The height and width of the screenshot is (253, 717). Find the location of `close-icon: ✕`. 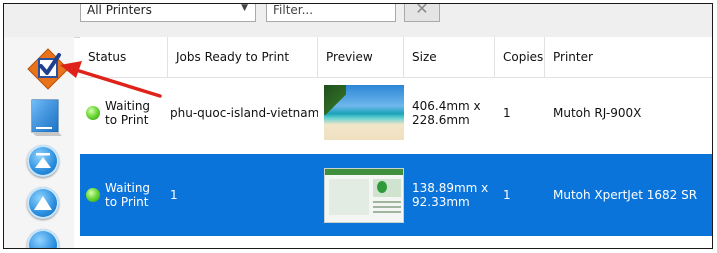

close-icon: ✕ is located at coordinates (422, 11).